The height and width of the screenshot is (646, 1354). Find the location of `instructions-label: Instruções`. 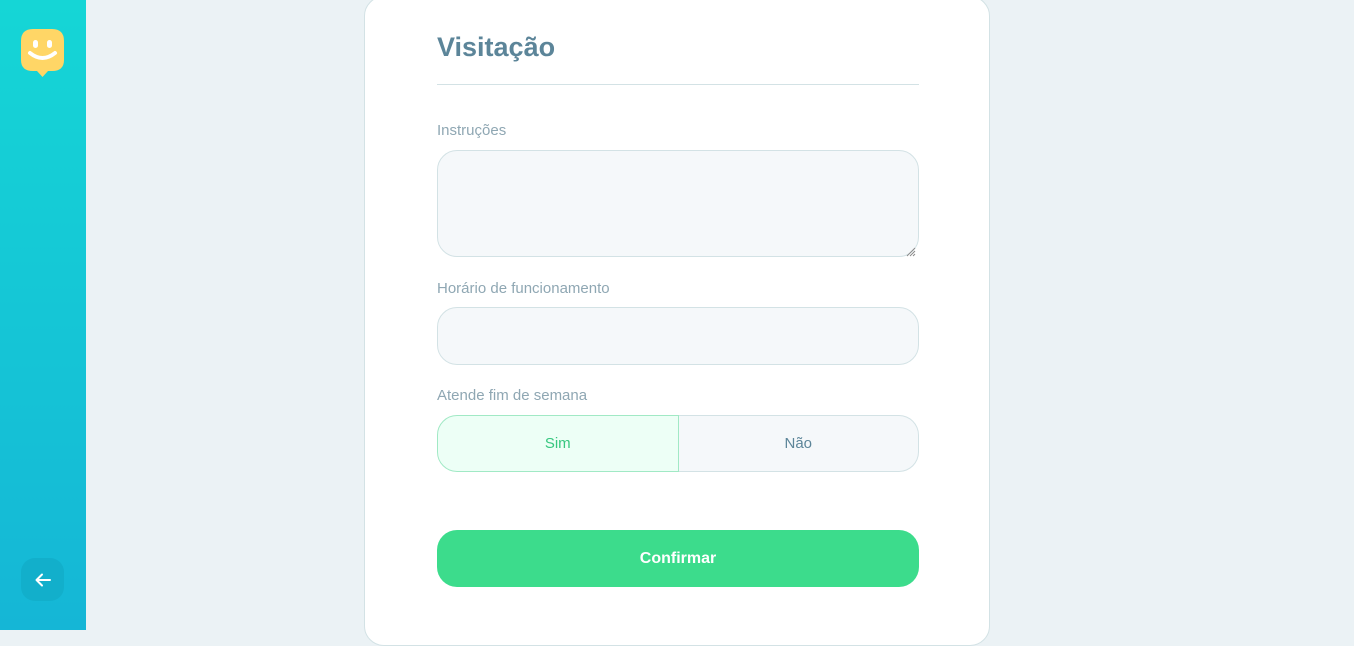

instructions-label: Instruções is located at coordinates (472, 130).